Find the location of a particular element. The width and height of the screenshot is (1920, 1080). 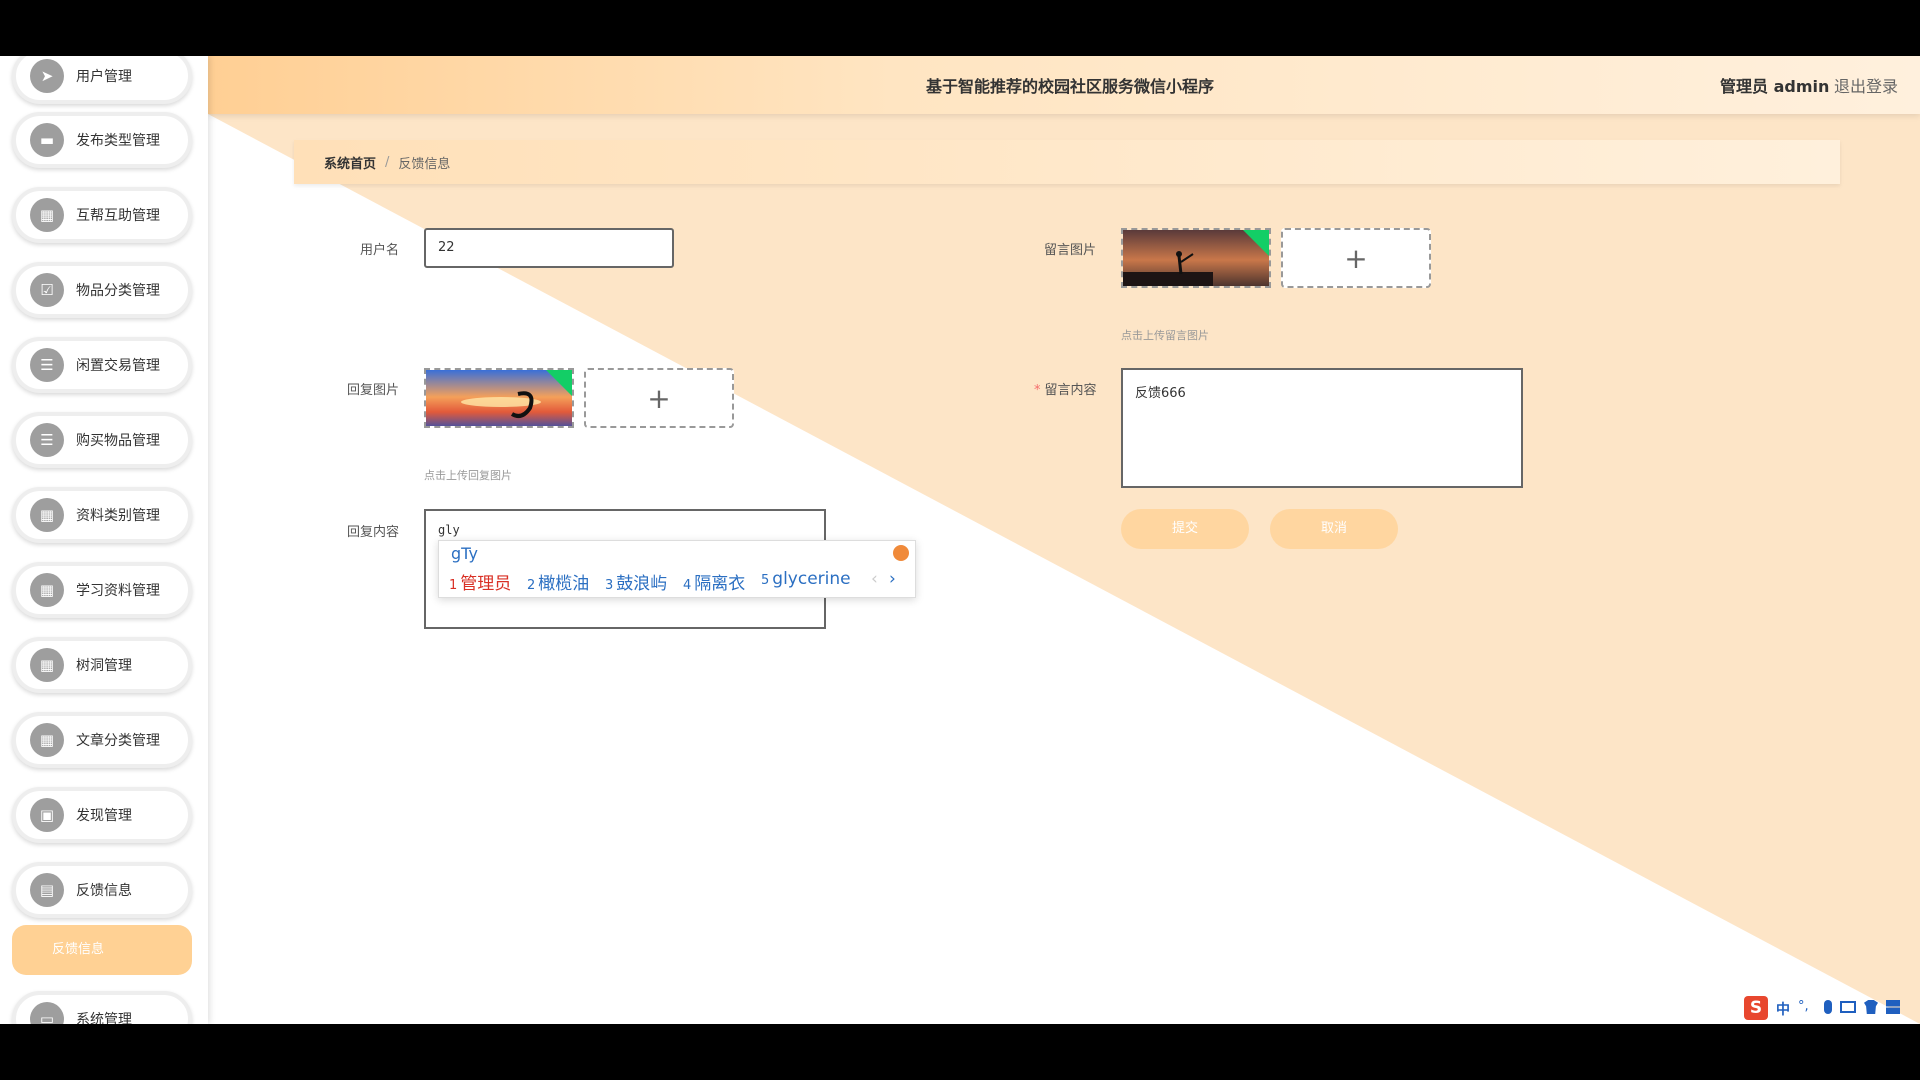

sidebar-item-label: 文章分类管理 is located at coordinates (118, 741).